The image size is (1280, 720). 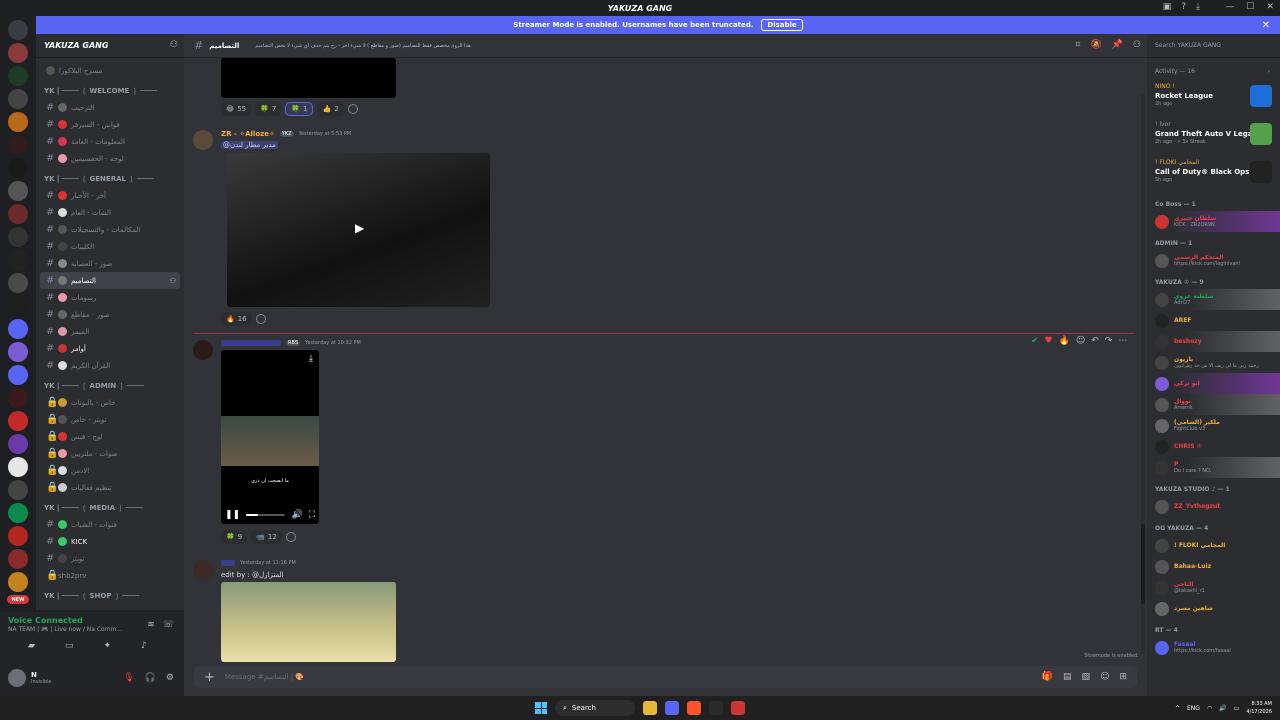 What do you see at coordinates (1269, 71) in the screenshot?
I see `chevron-right-icon: ›` at bounding box center [1269, 71].